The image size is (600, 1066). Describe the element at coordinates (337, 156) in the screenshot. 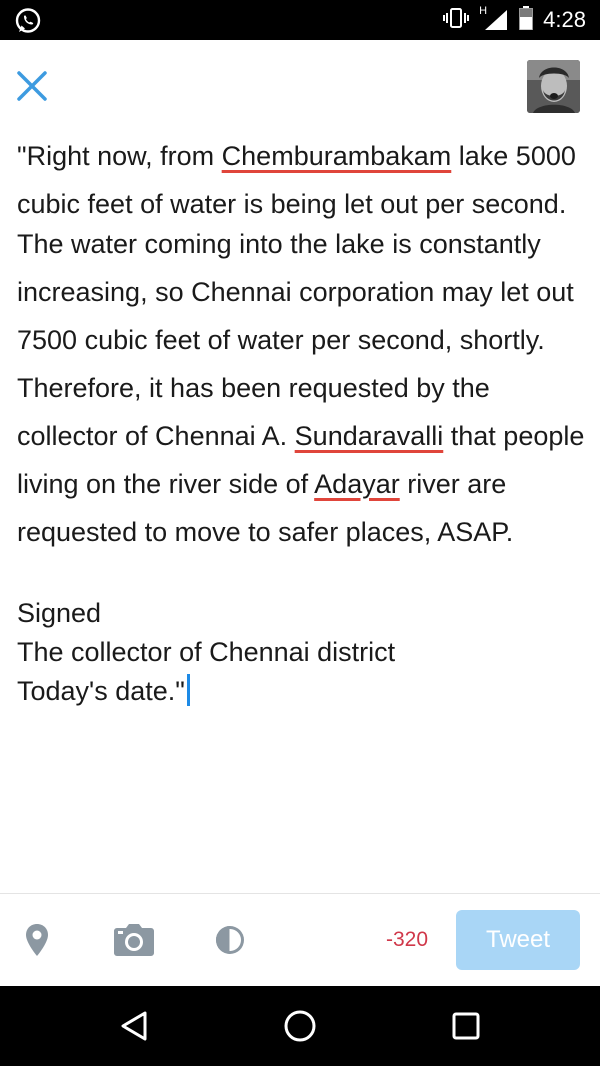

I see `misspelled-word: Chemburambakam` at that location.